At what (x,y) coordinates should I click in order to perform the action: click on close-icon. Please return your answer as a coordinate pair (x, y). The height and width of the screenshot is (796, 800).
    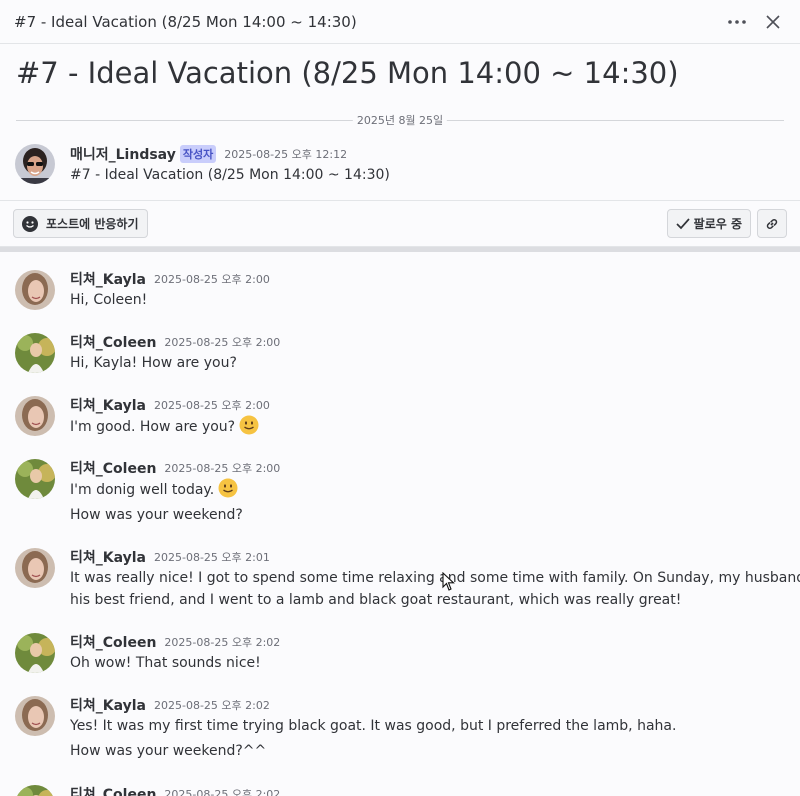
    Looking at the image, I should click on (773, 22).